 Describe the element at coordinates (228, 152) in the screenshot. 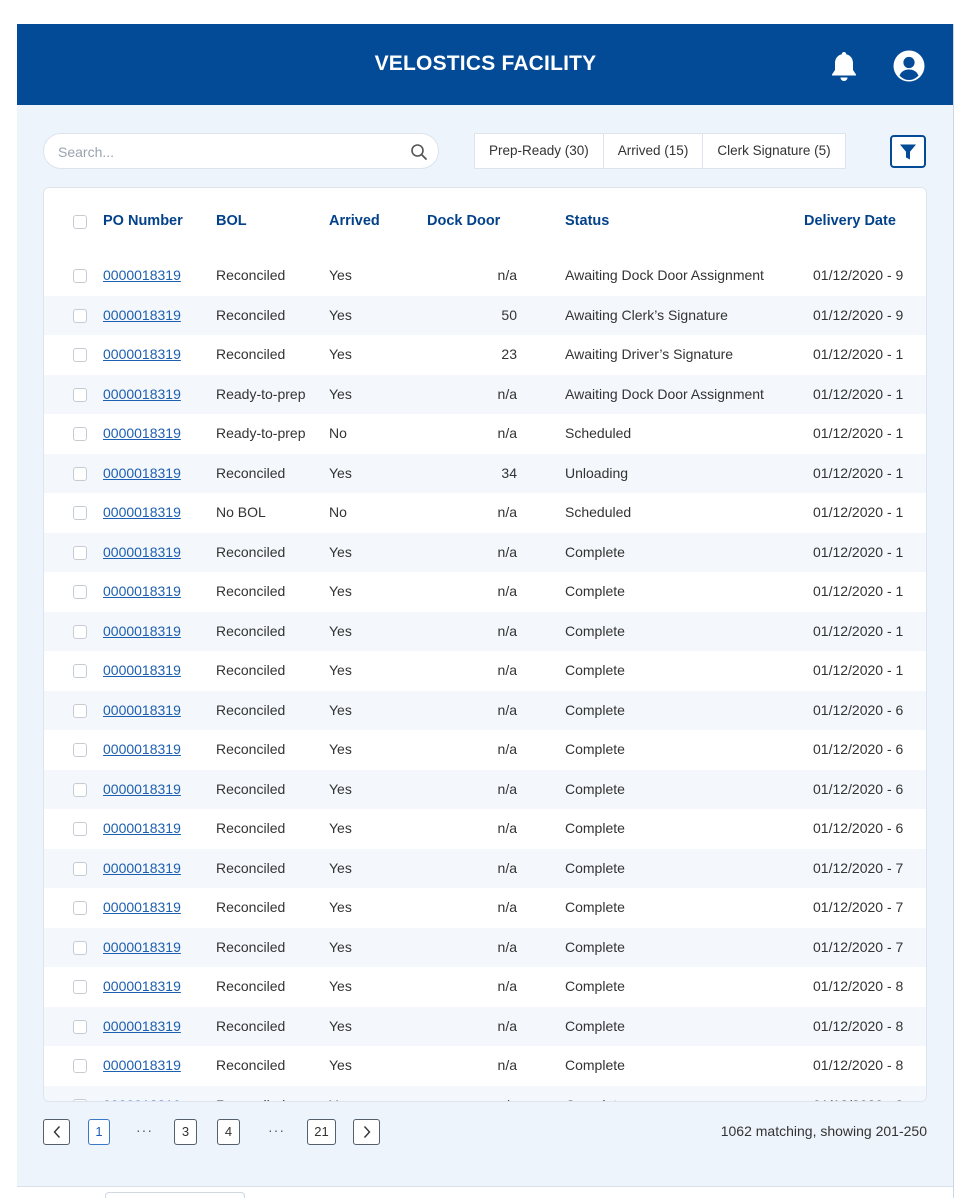

I see `search-input` at that location.